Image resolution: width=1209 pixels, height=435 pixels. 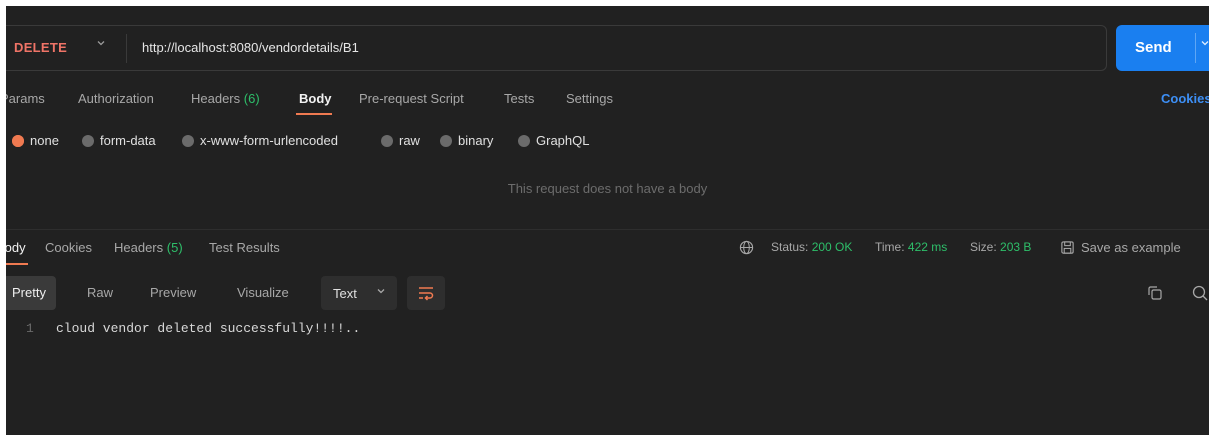 What do you see at coordinates (409, 140) in the screenshot?
I see `radio-label: raw` at bounding box center [409, 140].